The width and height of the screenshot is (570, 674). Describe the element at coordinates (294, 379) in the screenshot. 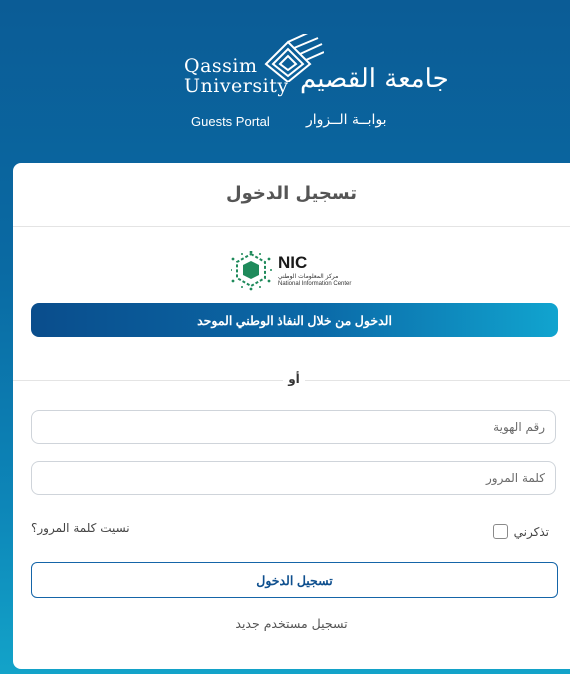

I see `or-label: أو` at that location.